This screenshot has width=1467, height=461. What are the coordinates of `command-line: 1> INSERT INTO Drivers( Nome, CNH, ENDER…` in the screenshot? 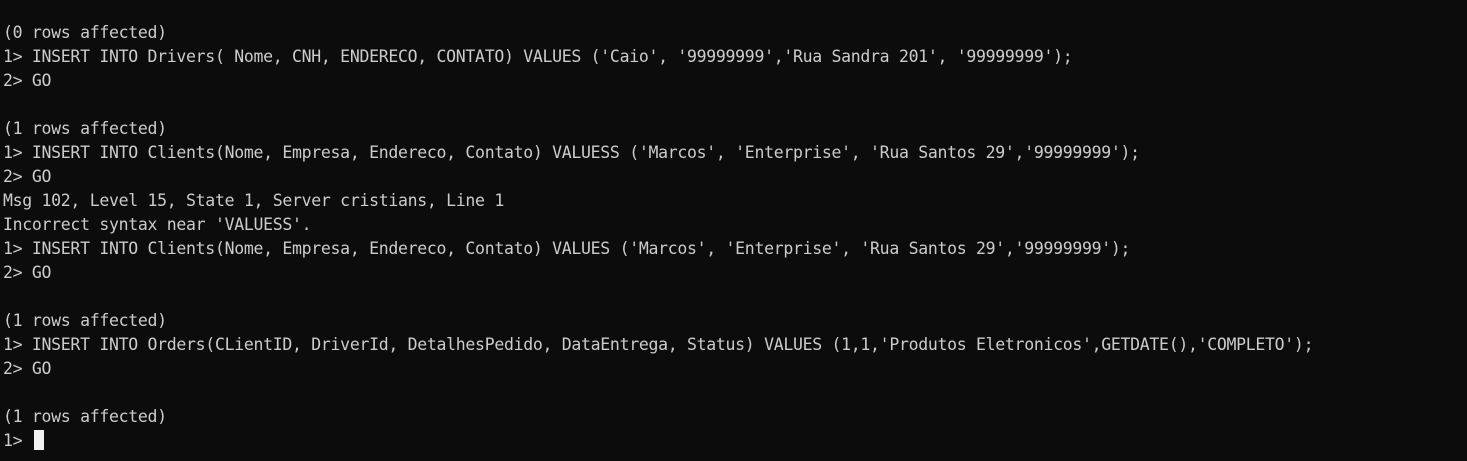 It's located at (538, 56).